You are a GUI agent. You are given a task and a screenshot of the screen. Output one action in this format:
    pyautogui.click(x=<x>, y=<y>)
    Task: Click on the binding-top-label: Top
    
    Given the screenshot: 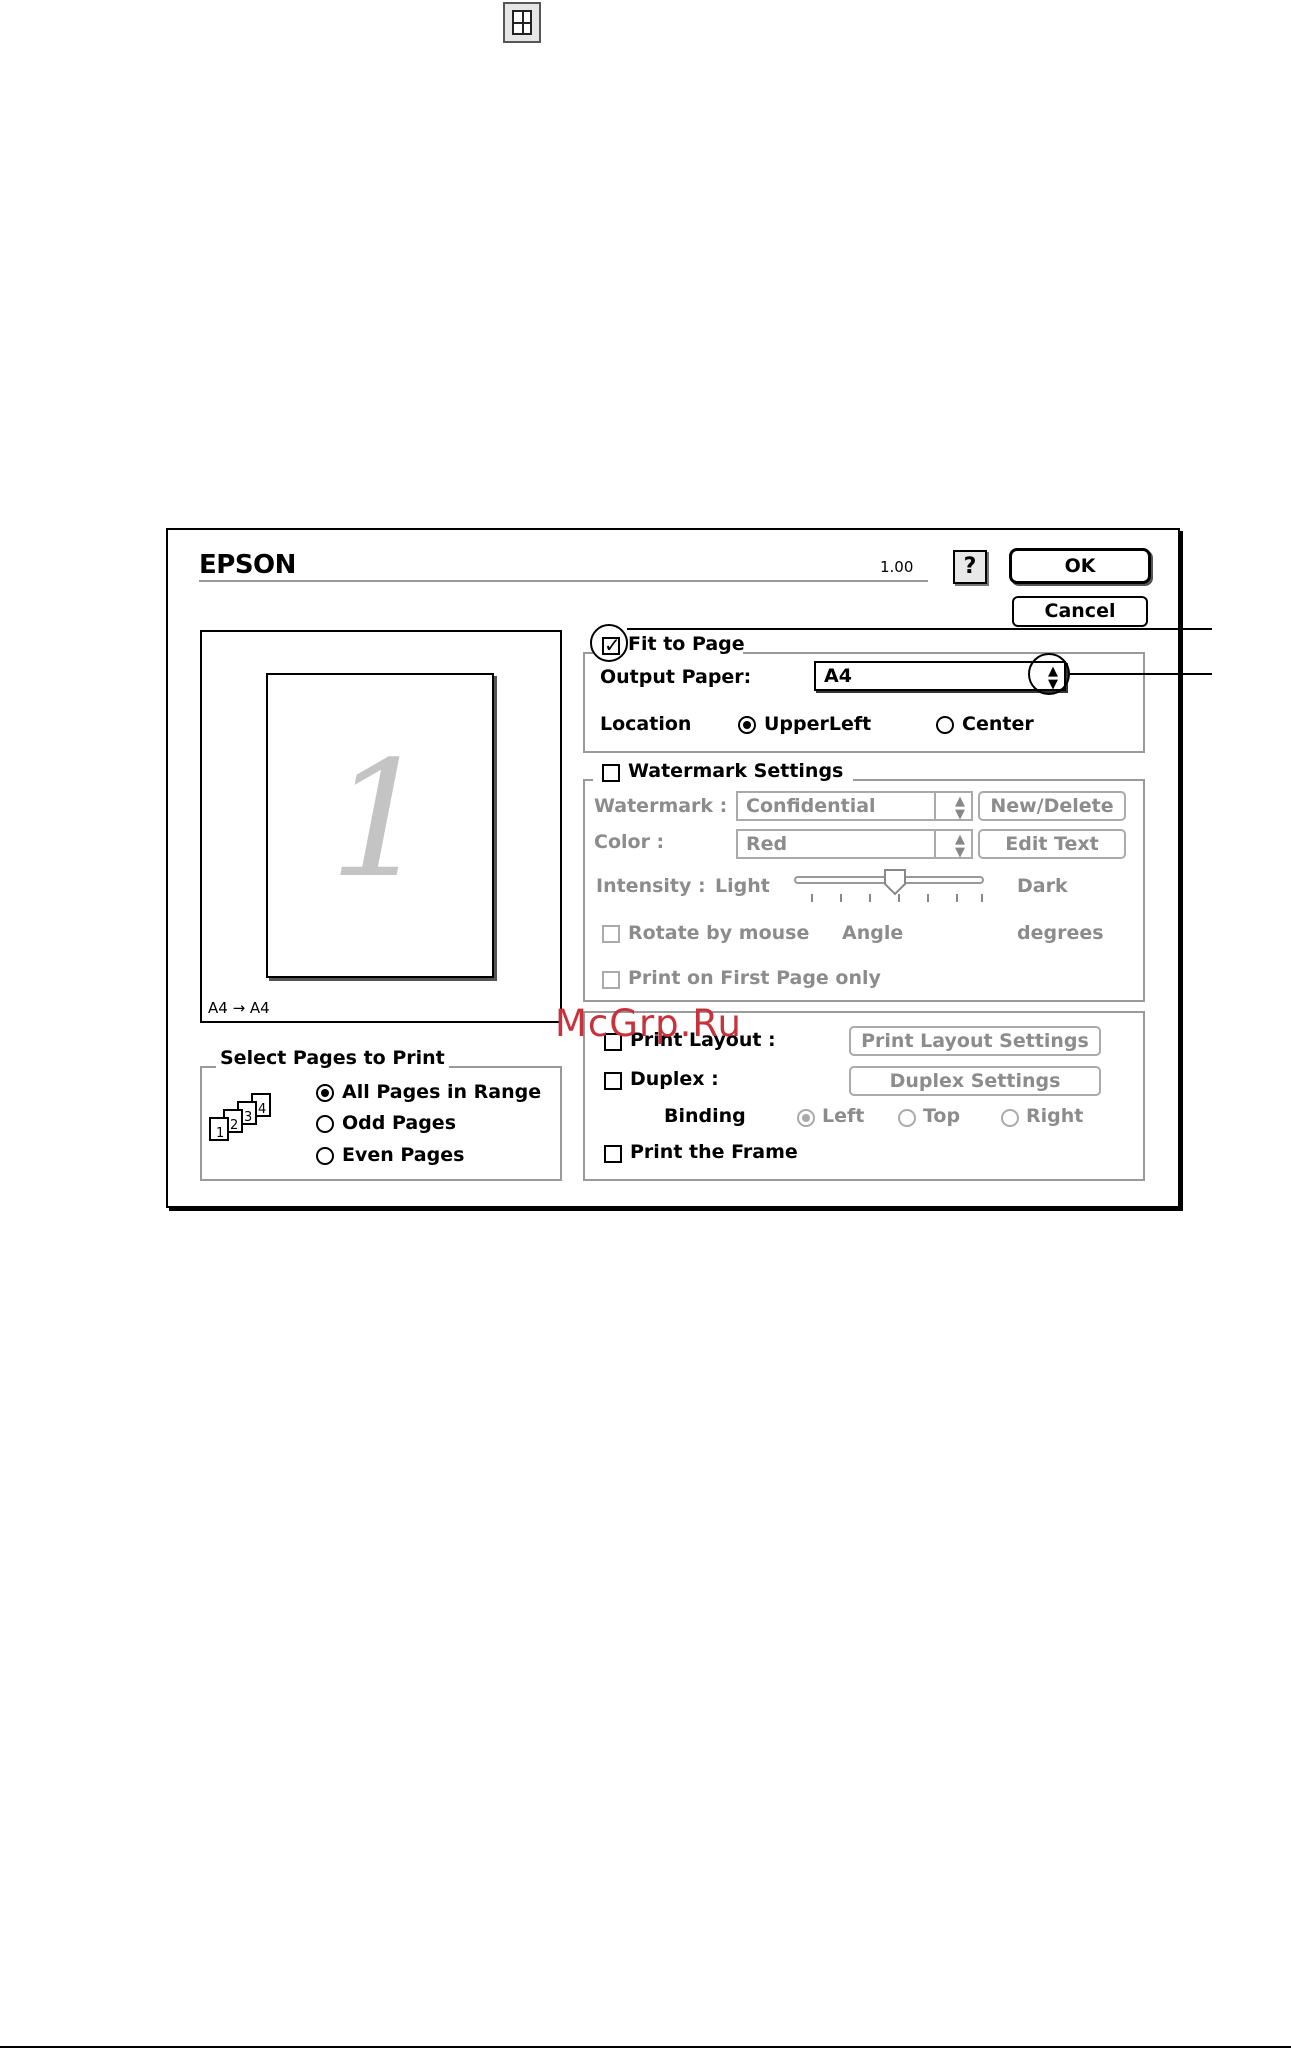 What is the action you would take?
    pyautogui.click(x=942, y=1116)
    